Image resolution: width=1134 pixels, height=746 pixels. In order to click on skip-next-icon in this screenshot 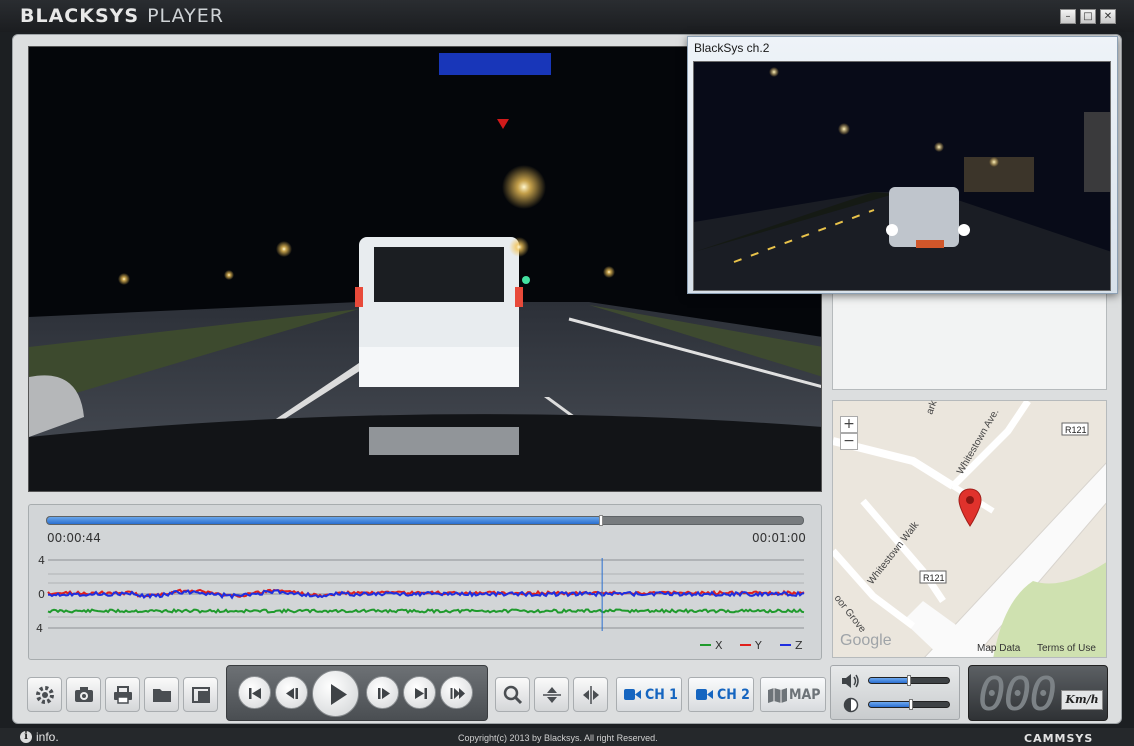, I will do `click(421, 693)`.